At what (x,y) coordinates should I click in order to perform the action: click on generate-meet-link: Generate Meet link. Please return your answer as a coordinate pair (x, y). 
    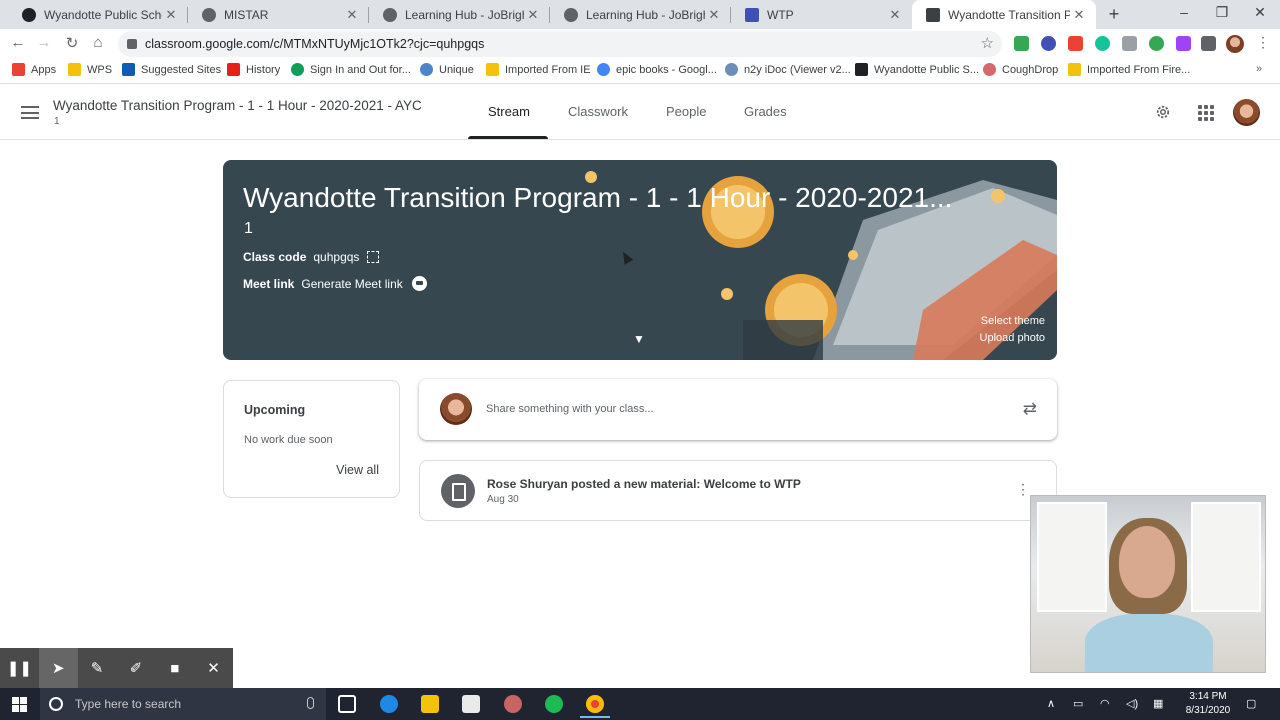
    Looking at the image, I should click on (351, 284).